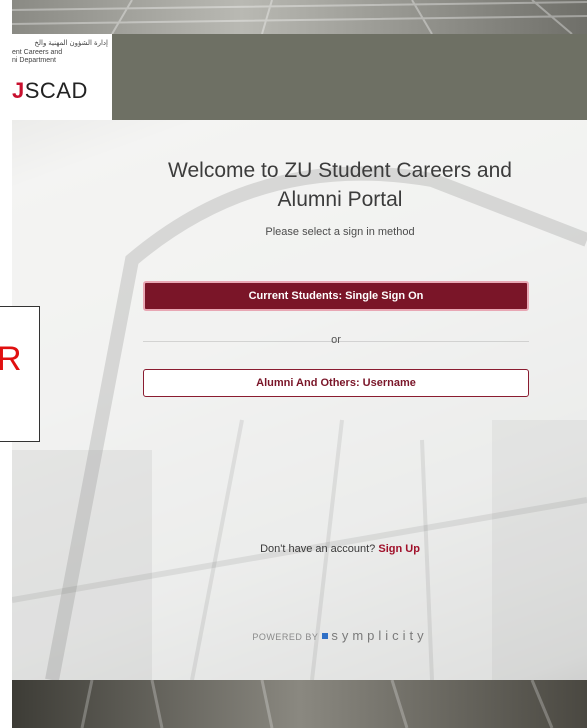  I want to click on logo-english-line: ni Department, so click(34, 60).